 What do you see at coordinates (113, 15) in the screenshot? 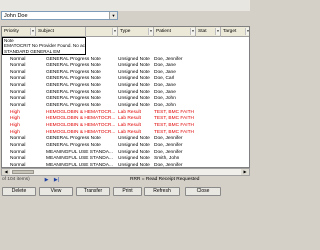
I see `chevron-down-icon: ▼` at bounding box center [113, 15].